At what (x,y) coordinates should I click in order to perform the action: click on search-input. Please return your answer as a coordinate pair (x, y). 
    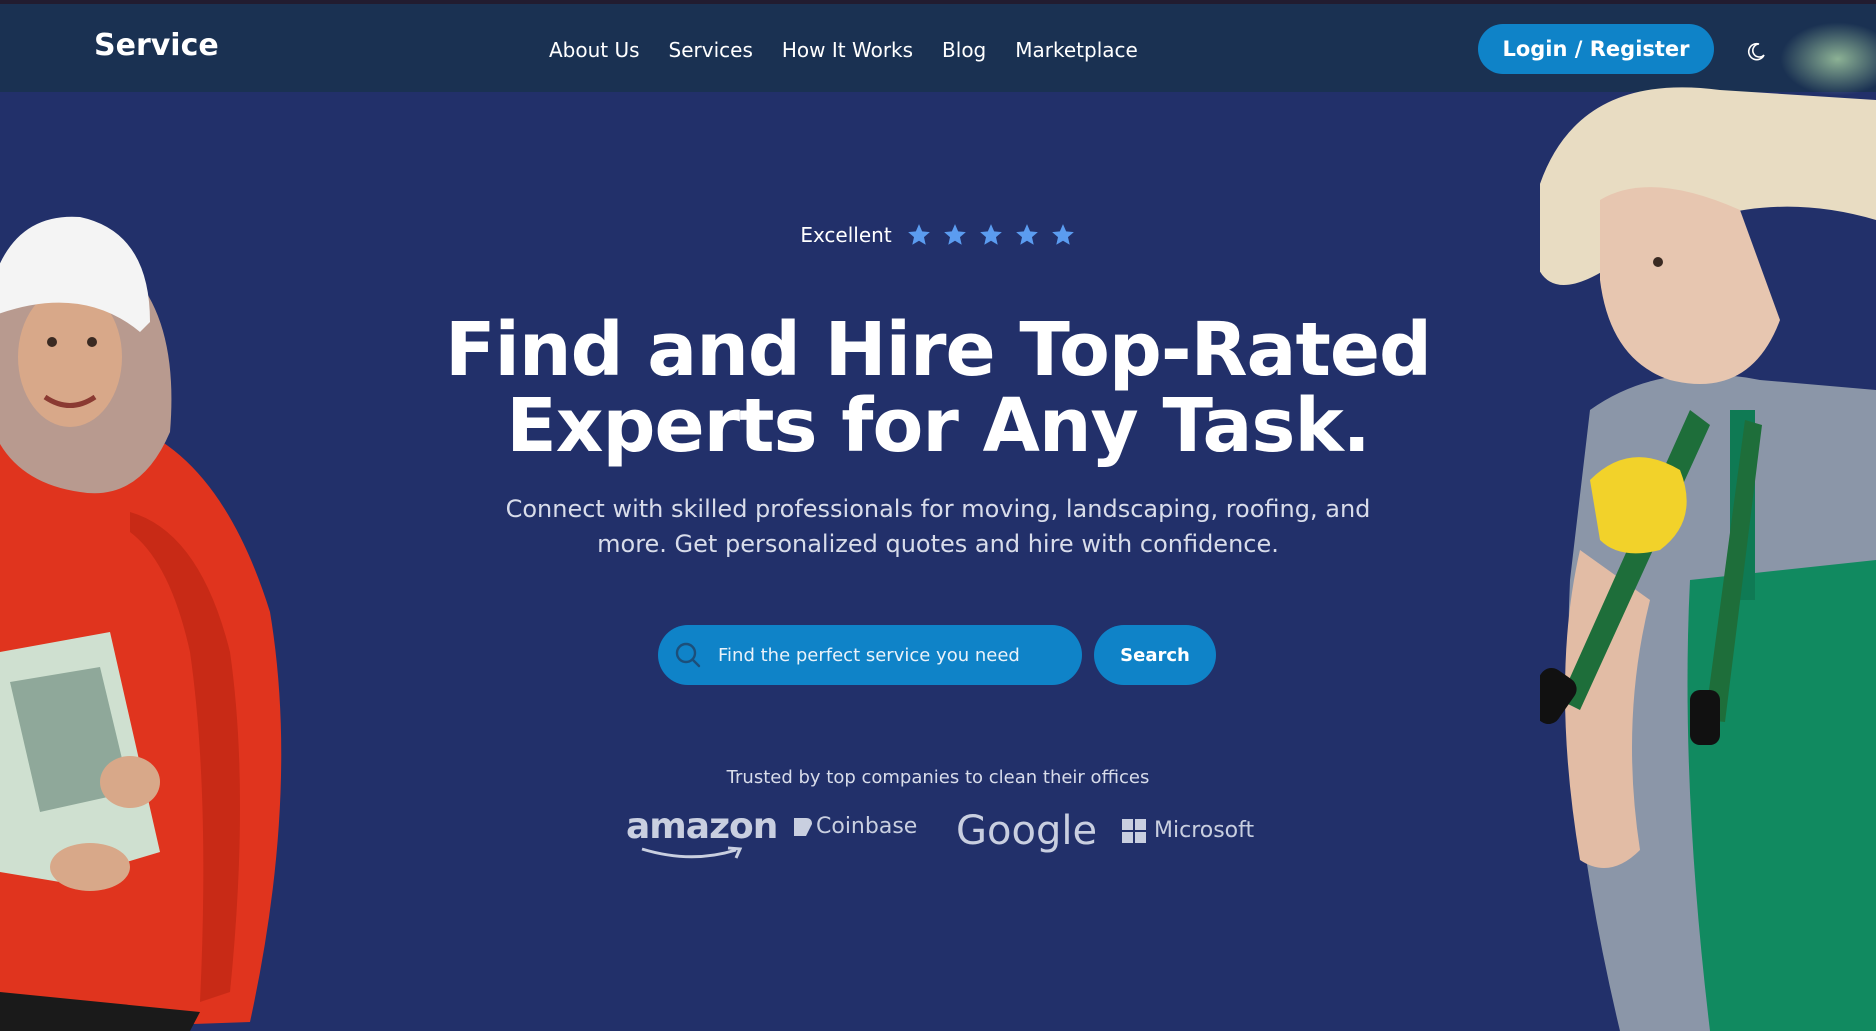
    Looking at the image, I should click on (888, 655).